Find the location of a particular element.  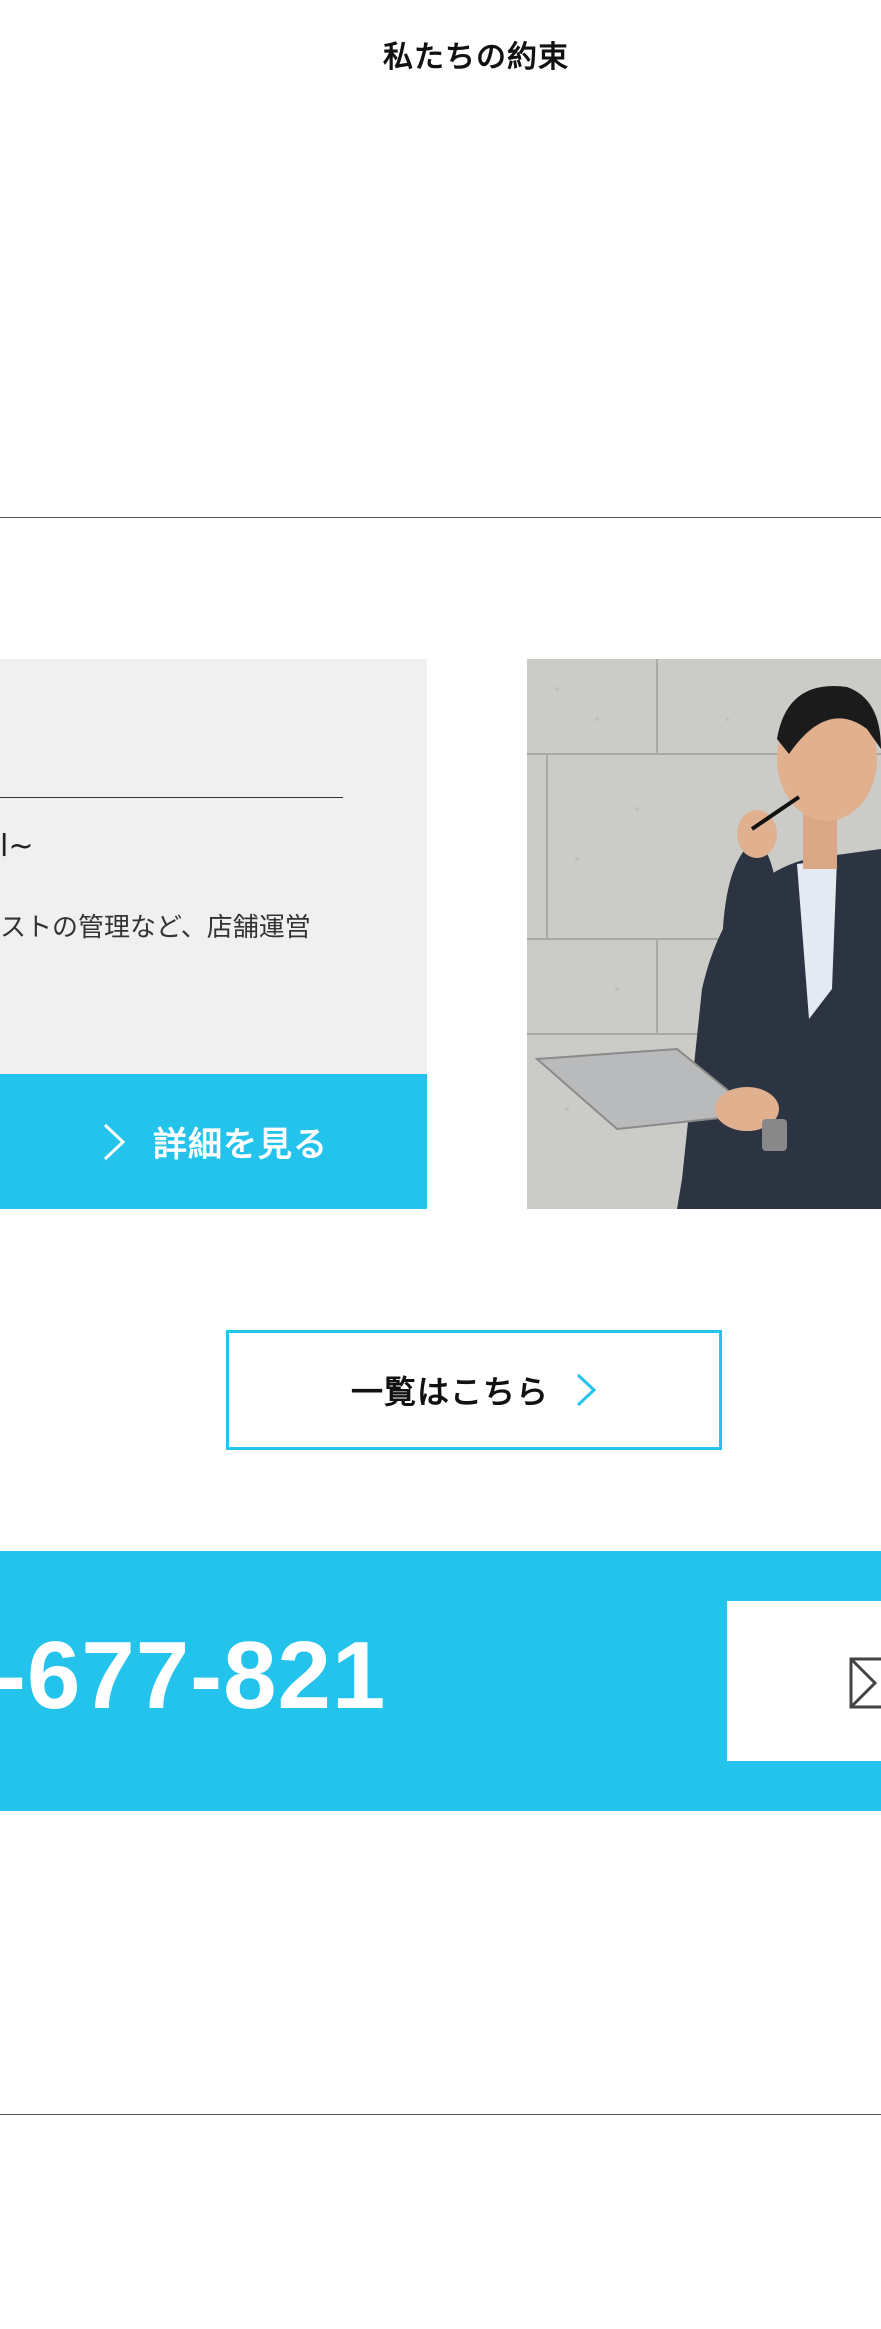

phone-number: -677-821 is located at coordinates (193, 1676).